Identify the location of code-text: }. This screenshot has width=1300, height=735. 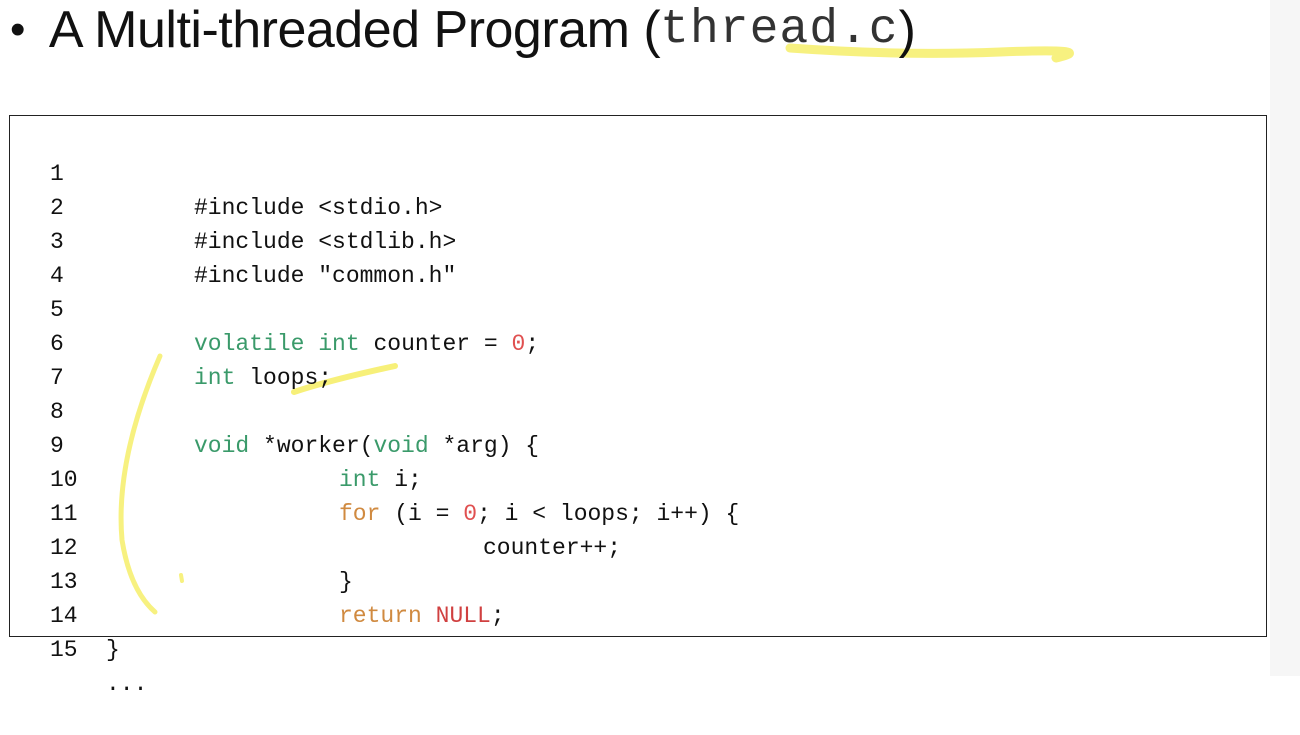
(113, 650).